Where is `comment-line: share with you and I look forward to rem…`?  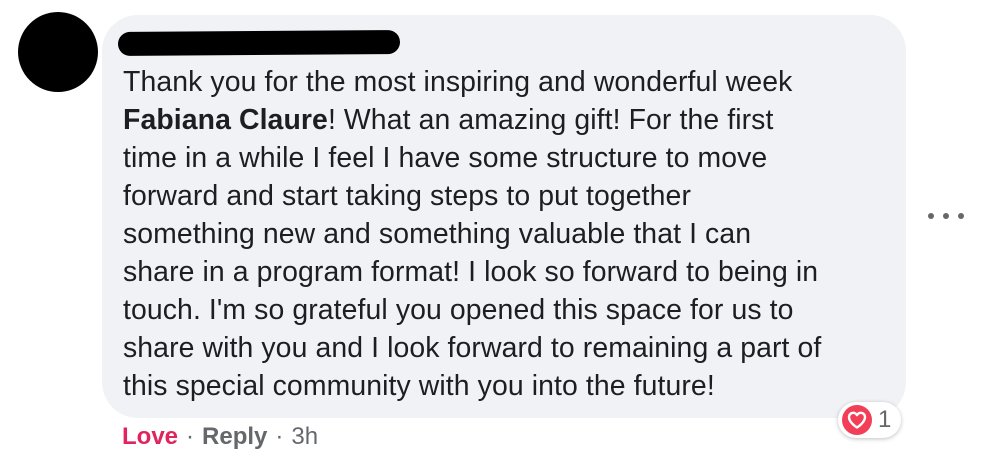 comment-line: share with you and I look forward to rem… is located at coordinates (472, 348).